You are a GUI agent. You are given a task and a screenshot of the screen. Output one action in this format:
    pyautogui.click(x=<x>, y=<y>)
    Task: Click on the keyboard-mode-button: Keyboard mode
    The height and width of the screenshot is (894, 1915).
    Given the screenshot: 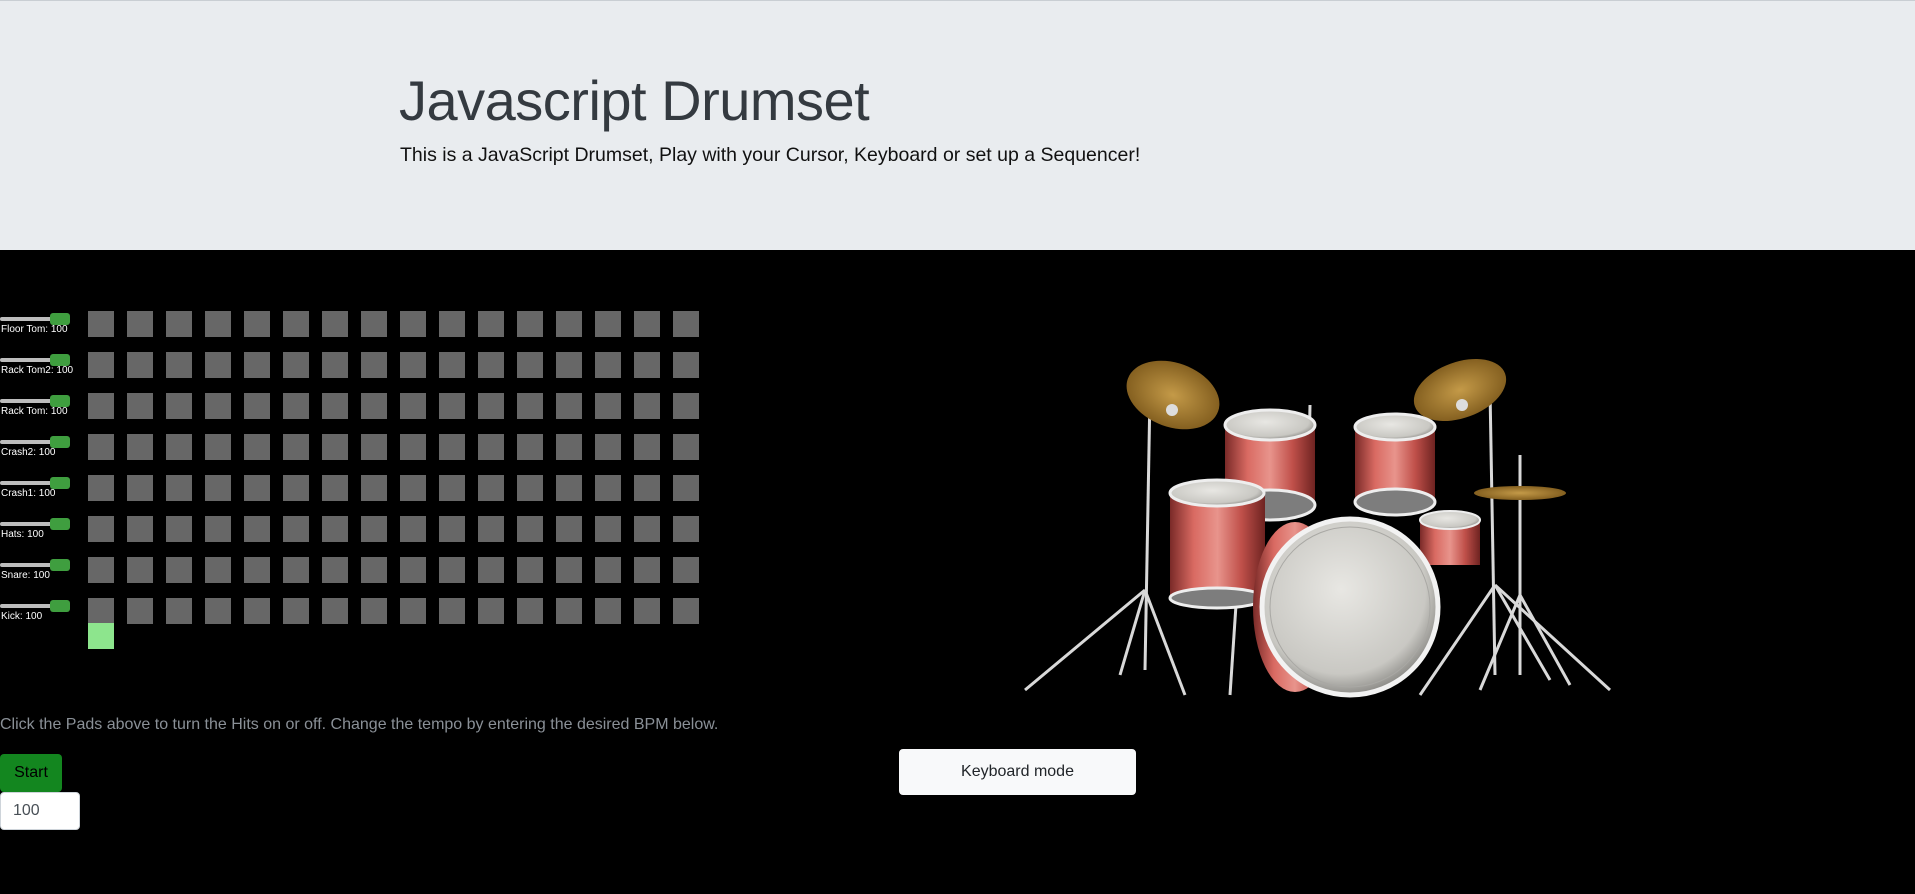 What is the action you would take?
    pyautogui.click(x=1017, y=772)
    